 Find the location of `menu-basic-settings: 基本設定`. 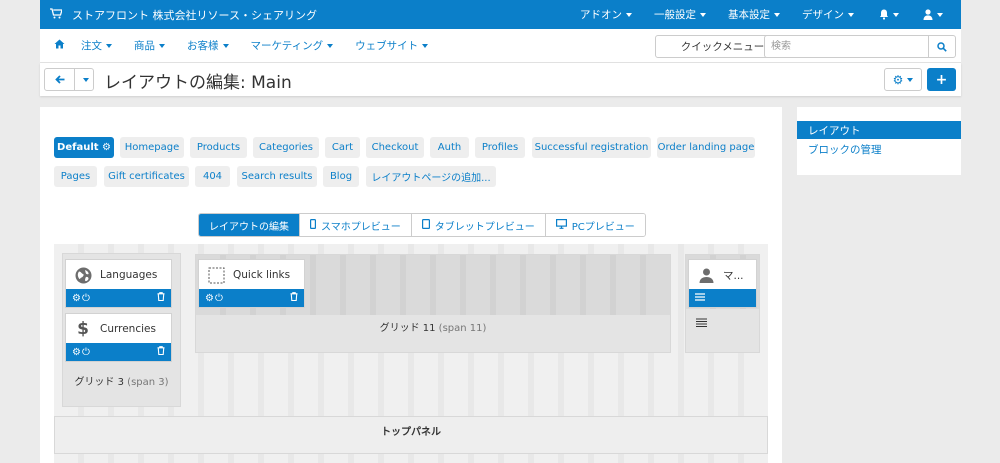

menu-basic-settings: 基本設定 is located at coordinates (754, 14).